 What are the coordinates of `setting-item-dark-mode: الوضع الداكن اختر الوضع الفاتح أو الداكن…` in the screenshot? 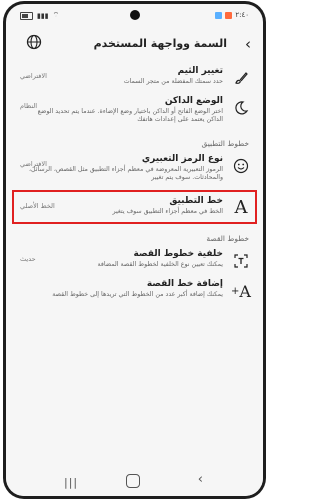 It's located at (134, 111).